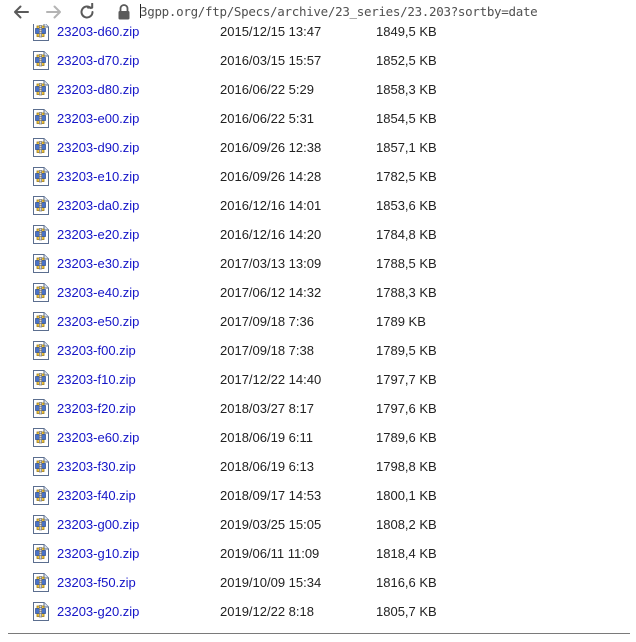 The height and width of the screenshot is (642, 636). Describe the element at coordinates (98, 263) in the screenshot. I see `file-link: 23203-e30.zip` at that location.